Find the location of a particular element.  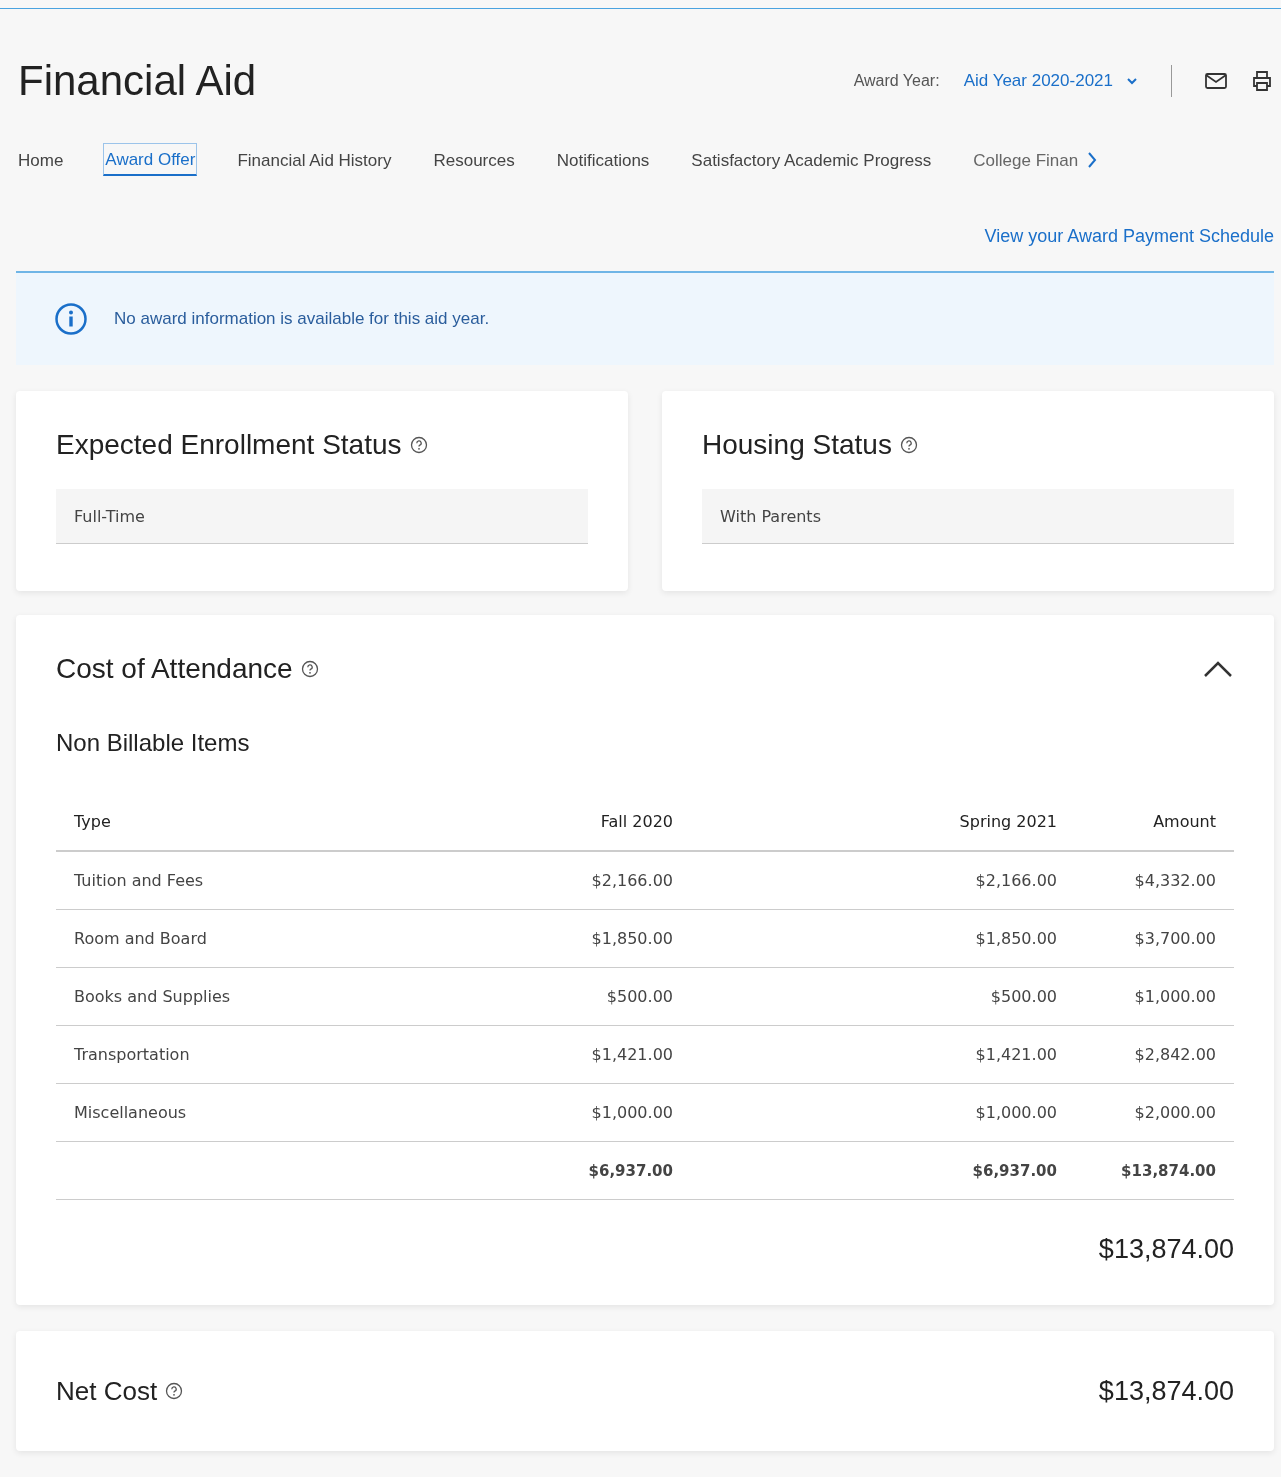

section-subtitle: Non Billable Items is located at coordinates (153, 743).